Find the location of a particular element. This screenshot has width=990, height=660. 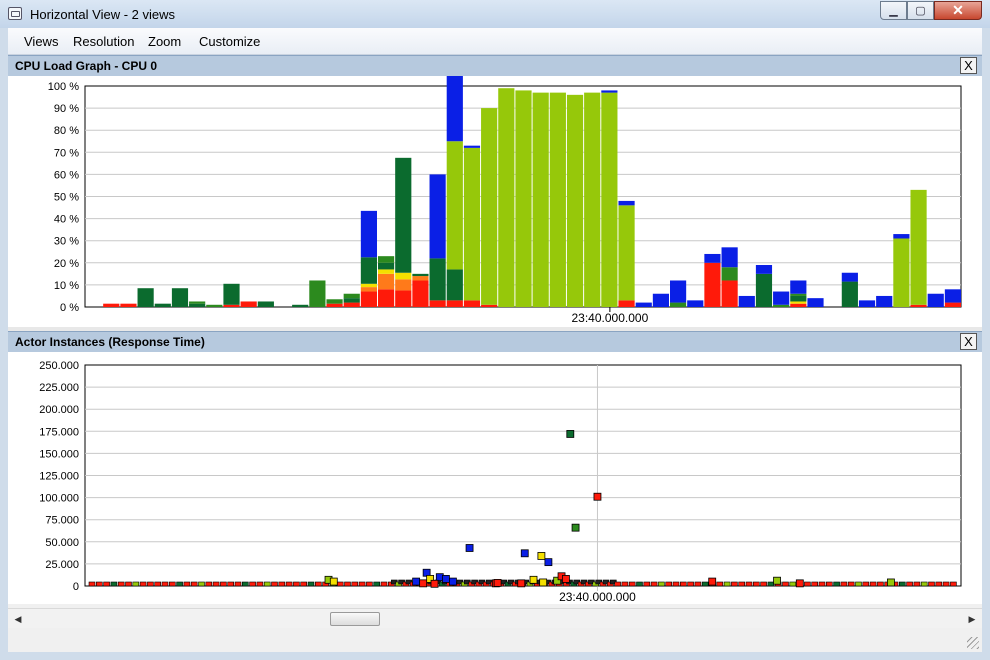

title-bar: Horizontal View - 2 views ▁ ▢ ✕ is located at coordinates (495, 14).